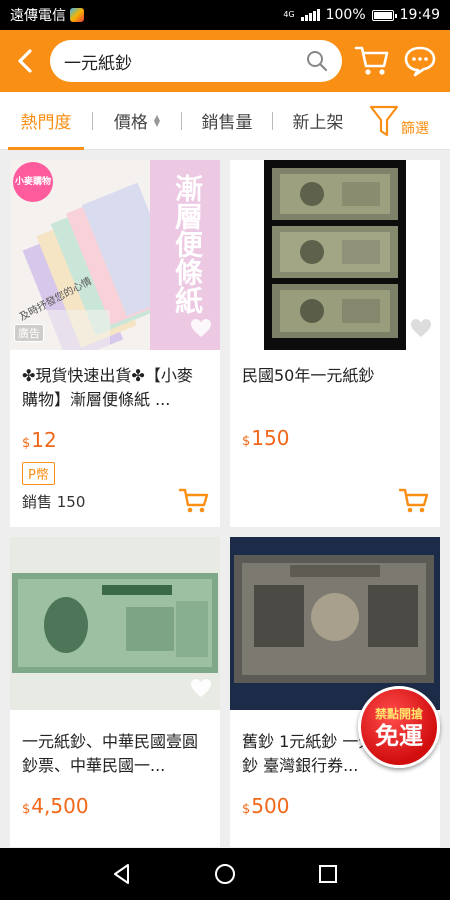 The height and width of the screenshot is (900, 450). I want to click on shop-logo: 小麥購物, so click(33, 182).